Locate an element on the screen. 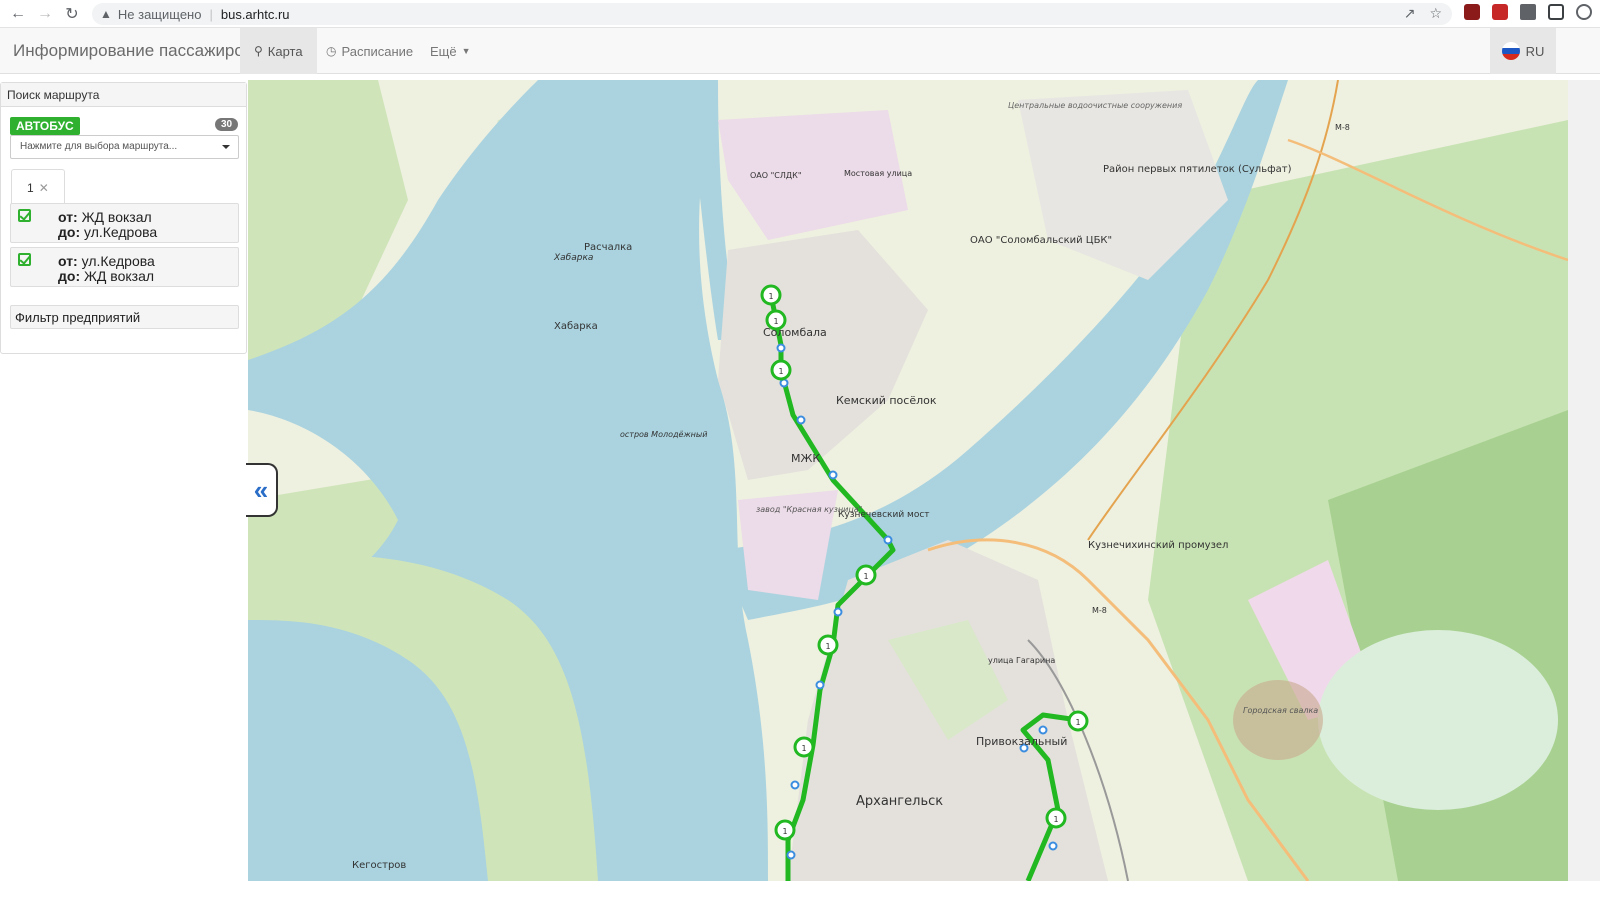 This screenshot has width=1600, height=899. browser-toolbar: ← → ↻ ▲ Не защищено | bus.arhtc.ru ↗ ☆ is located at coordinates (800, 14).